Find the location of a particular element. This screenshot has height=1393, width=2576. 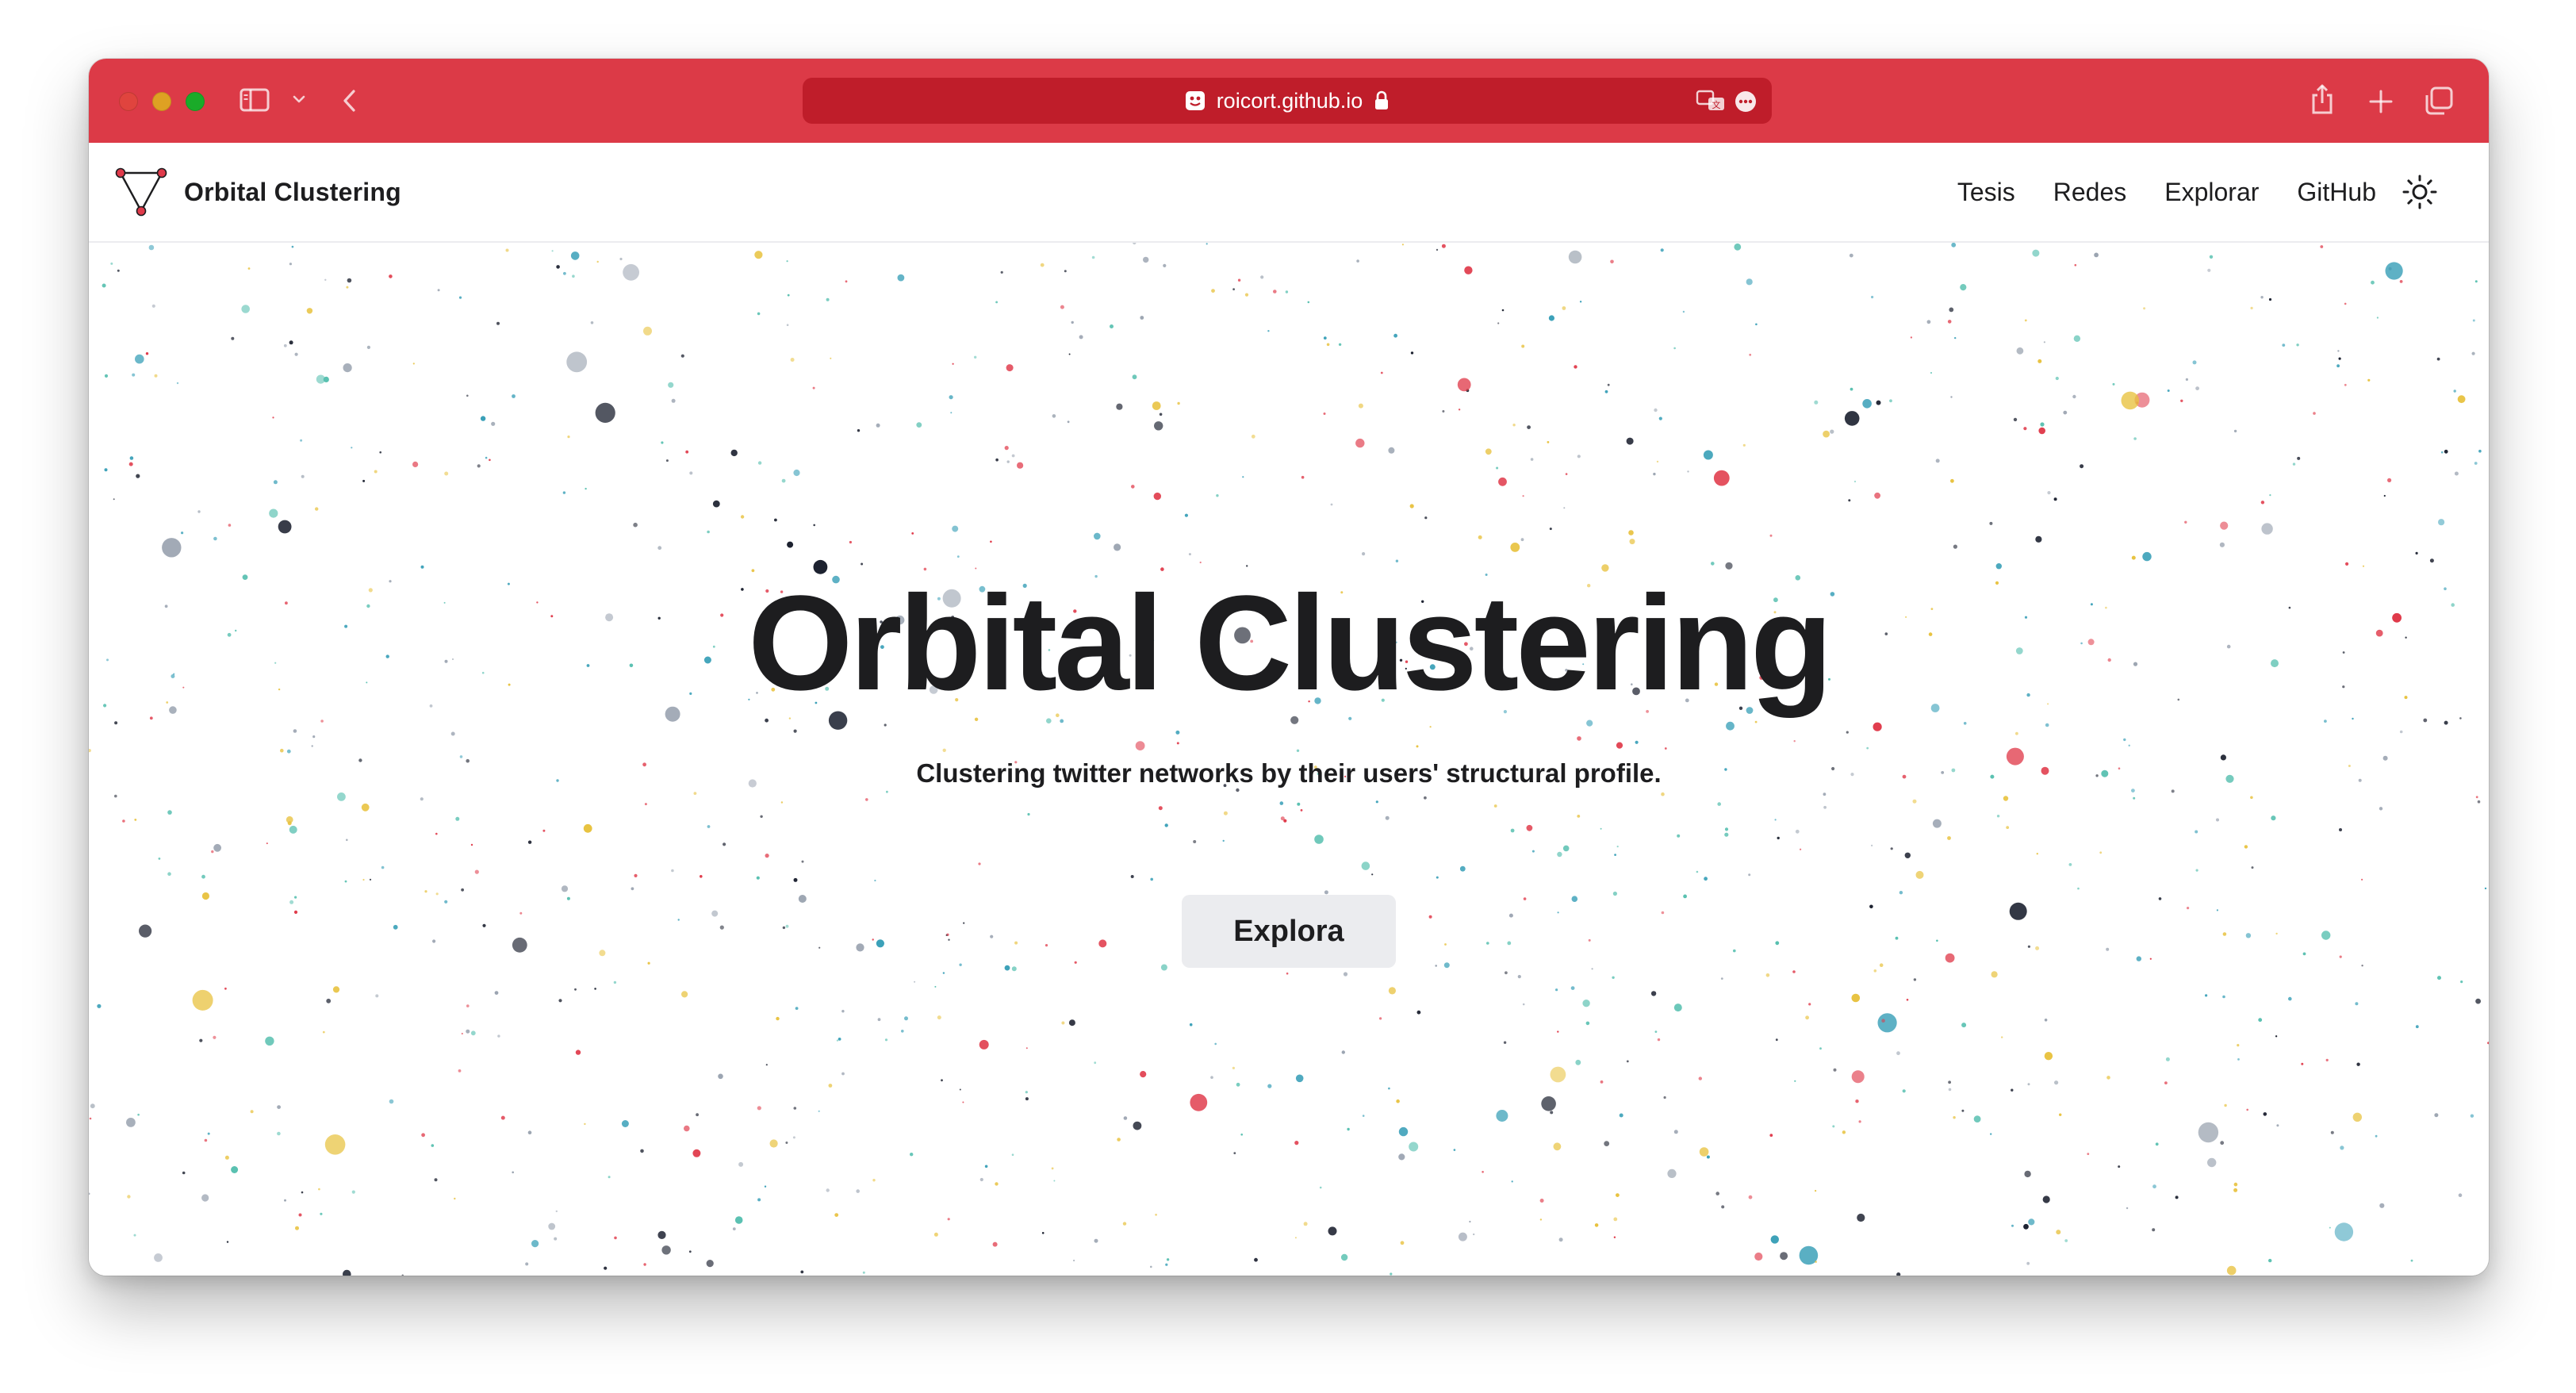

nav-link-redes: Redes is located at coordinates (2090, 192).